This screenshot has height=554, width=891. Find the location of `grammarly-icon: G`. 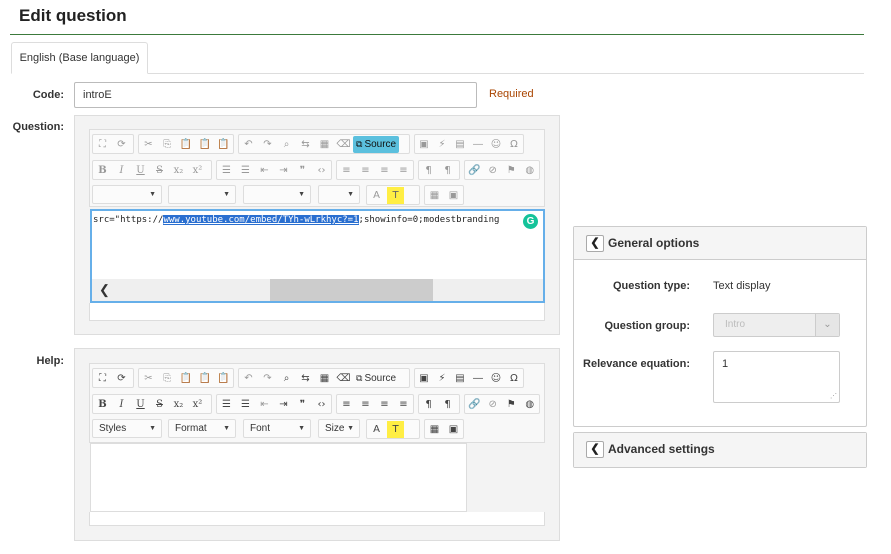

grammarly-icon: G is located at coordinates (530, 221).